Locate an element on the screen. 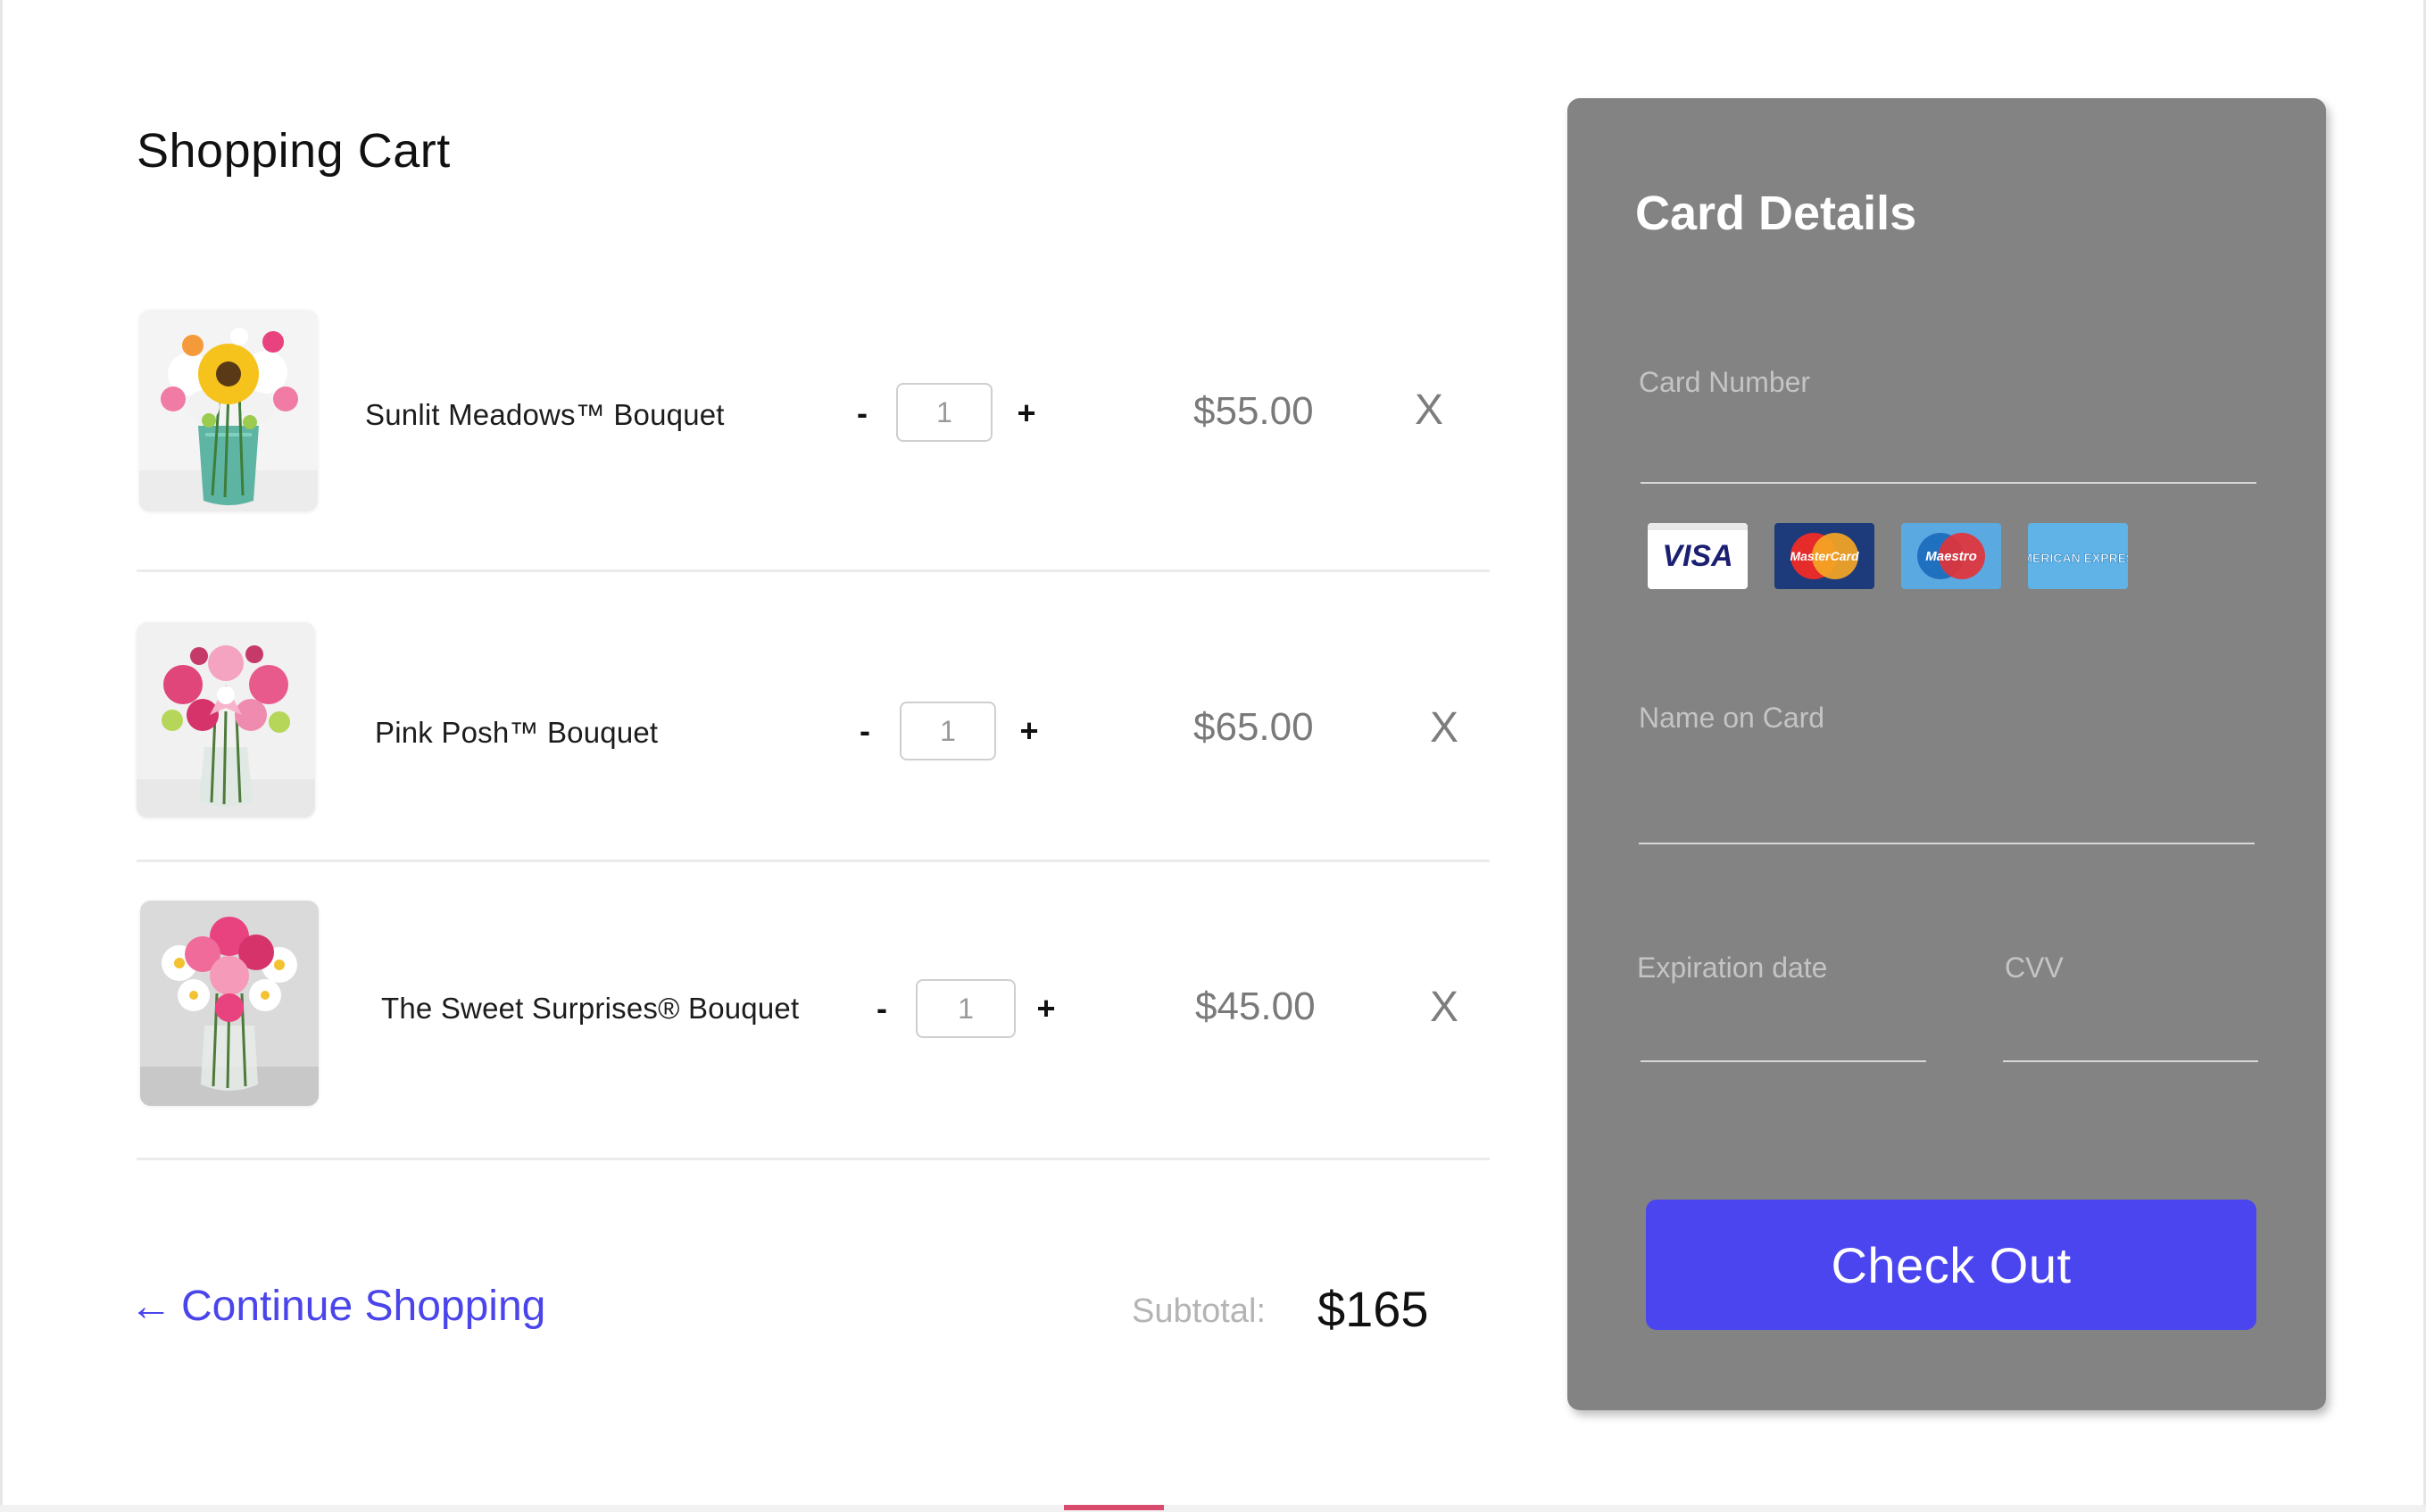  bottom-strip is located at coordinates (1213, 1509).